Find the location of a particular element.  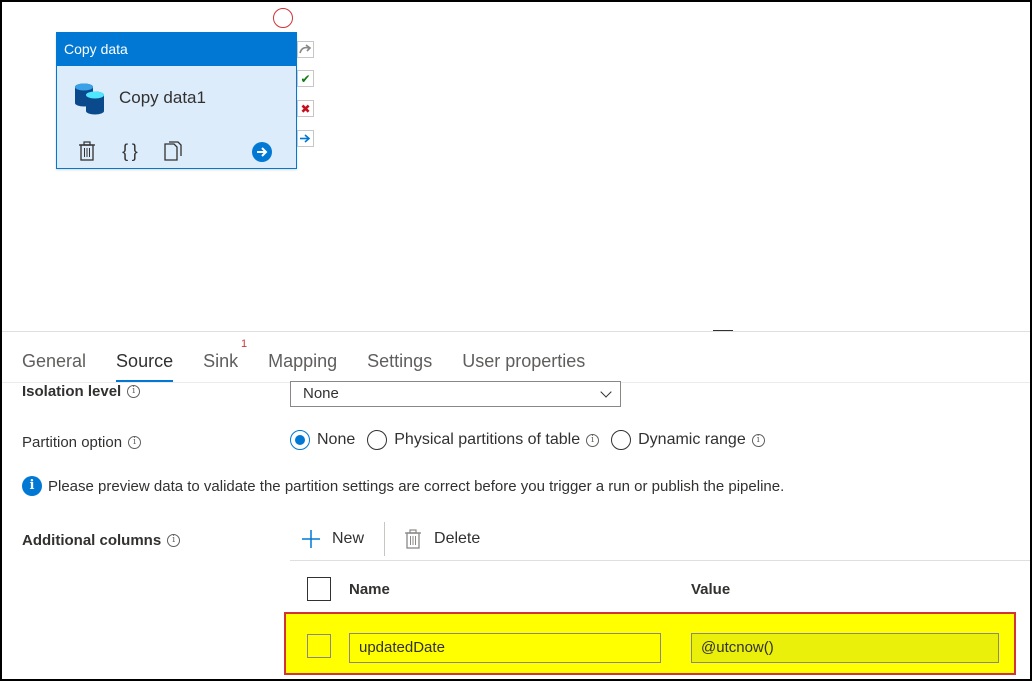

info-filled-icon: i is located at coordinates (32, 486).